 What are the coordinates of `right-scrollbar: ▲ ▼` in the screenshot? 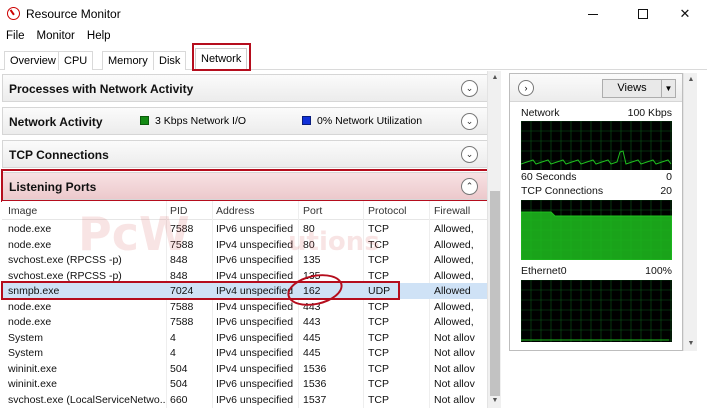 It's located at (690, 212).